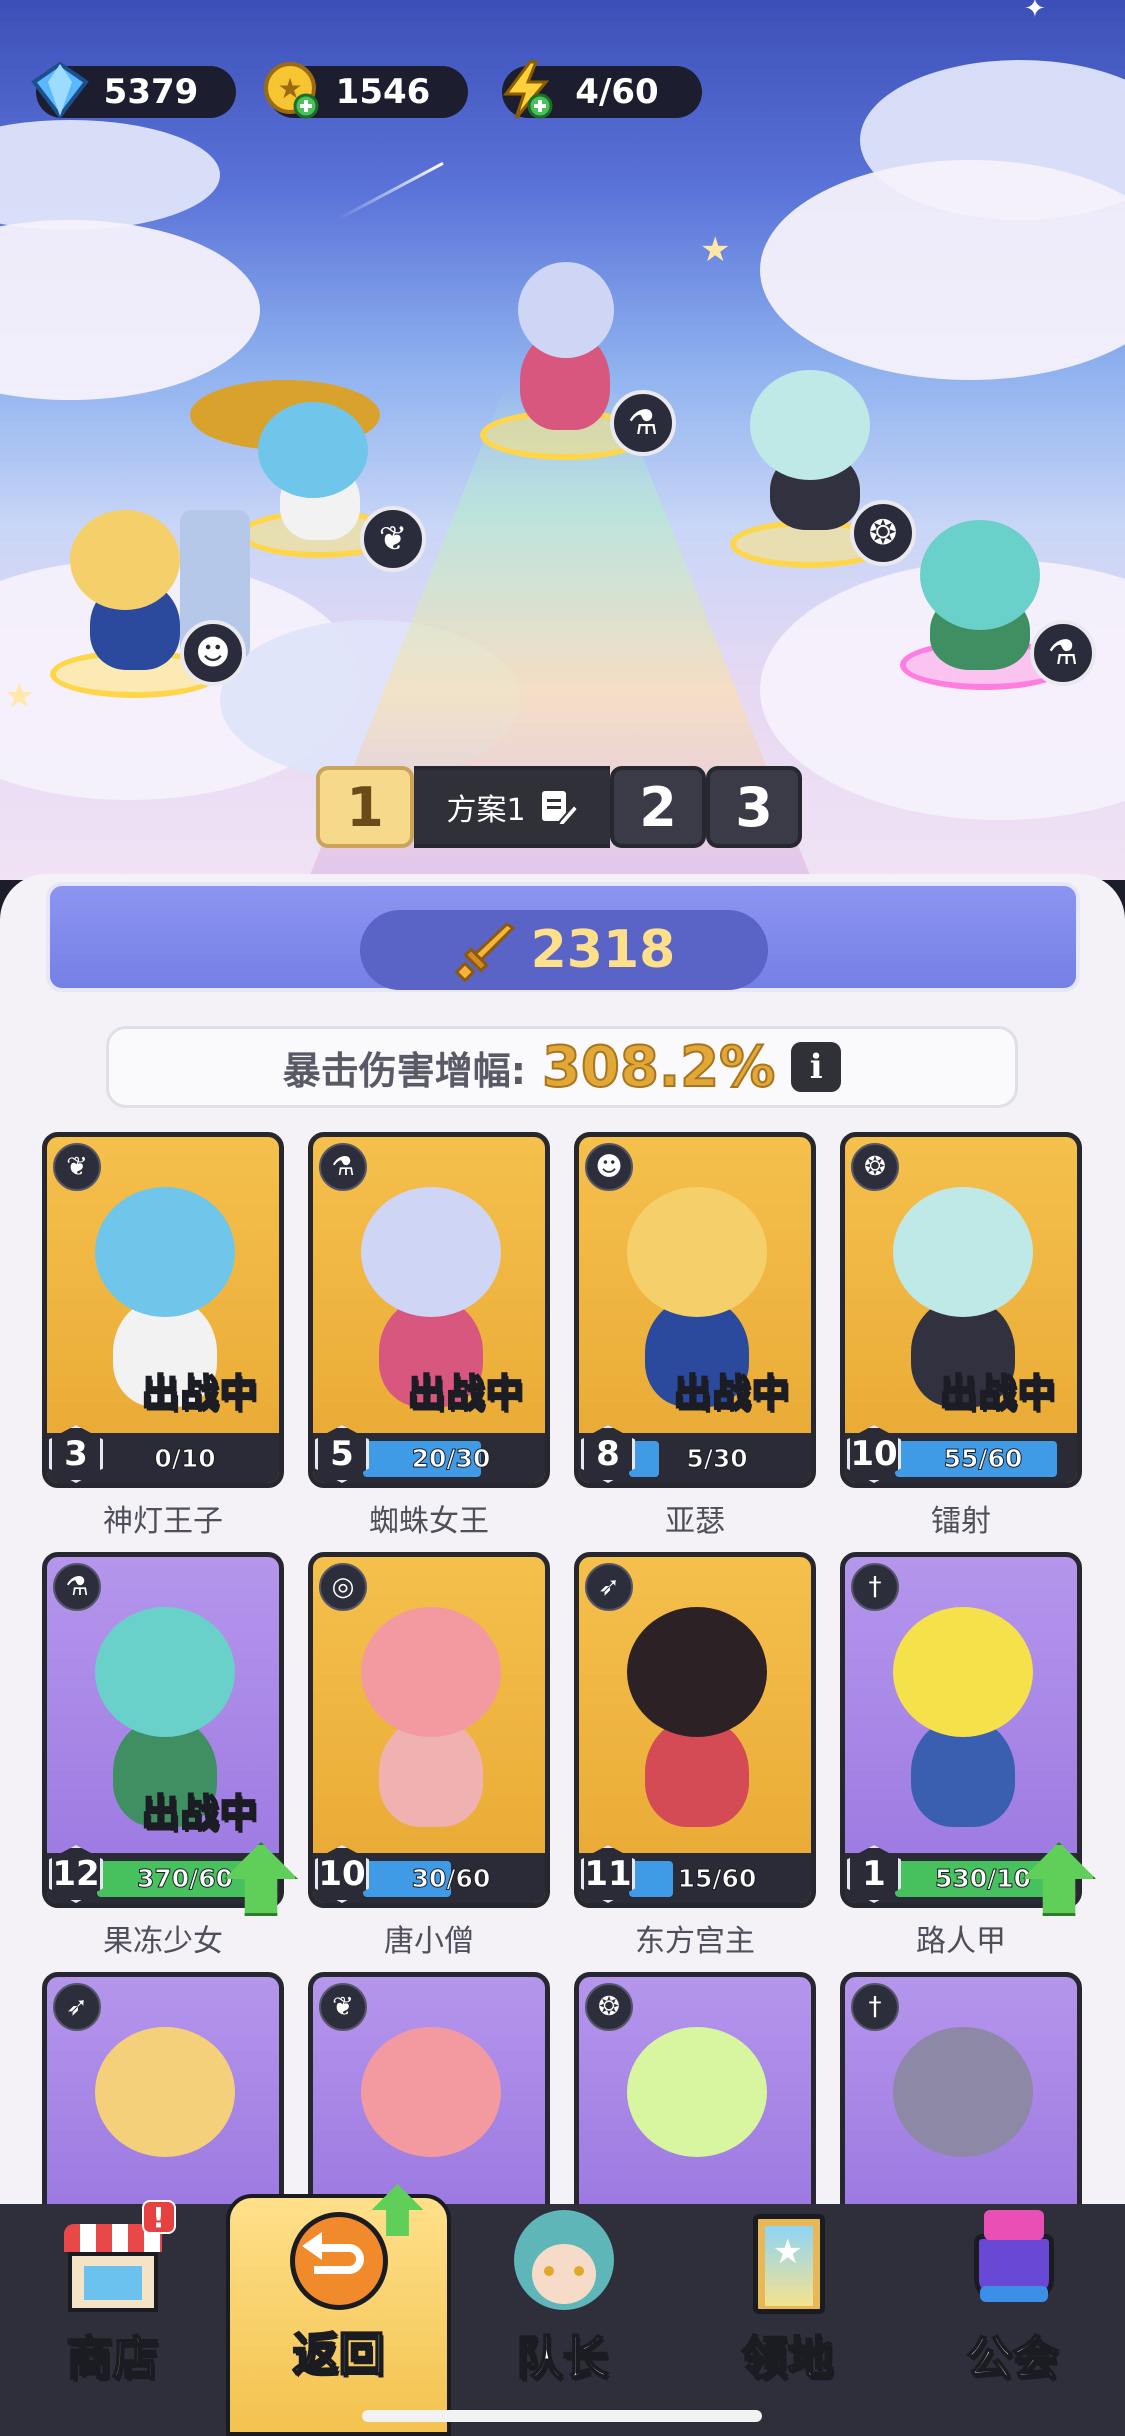 This screenshot has height=2436, width=1125. Describe the element at coordinates (158, 2217) in the screenshot. I see `notification-badge: !` at that location.